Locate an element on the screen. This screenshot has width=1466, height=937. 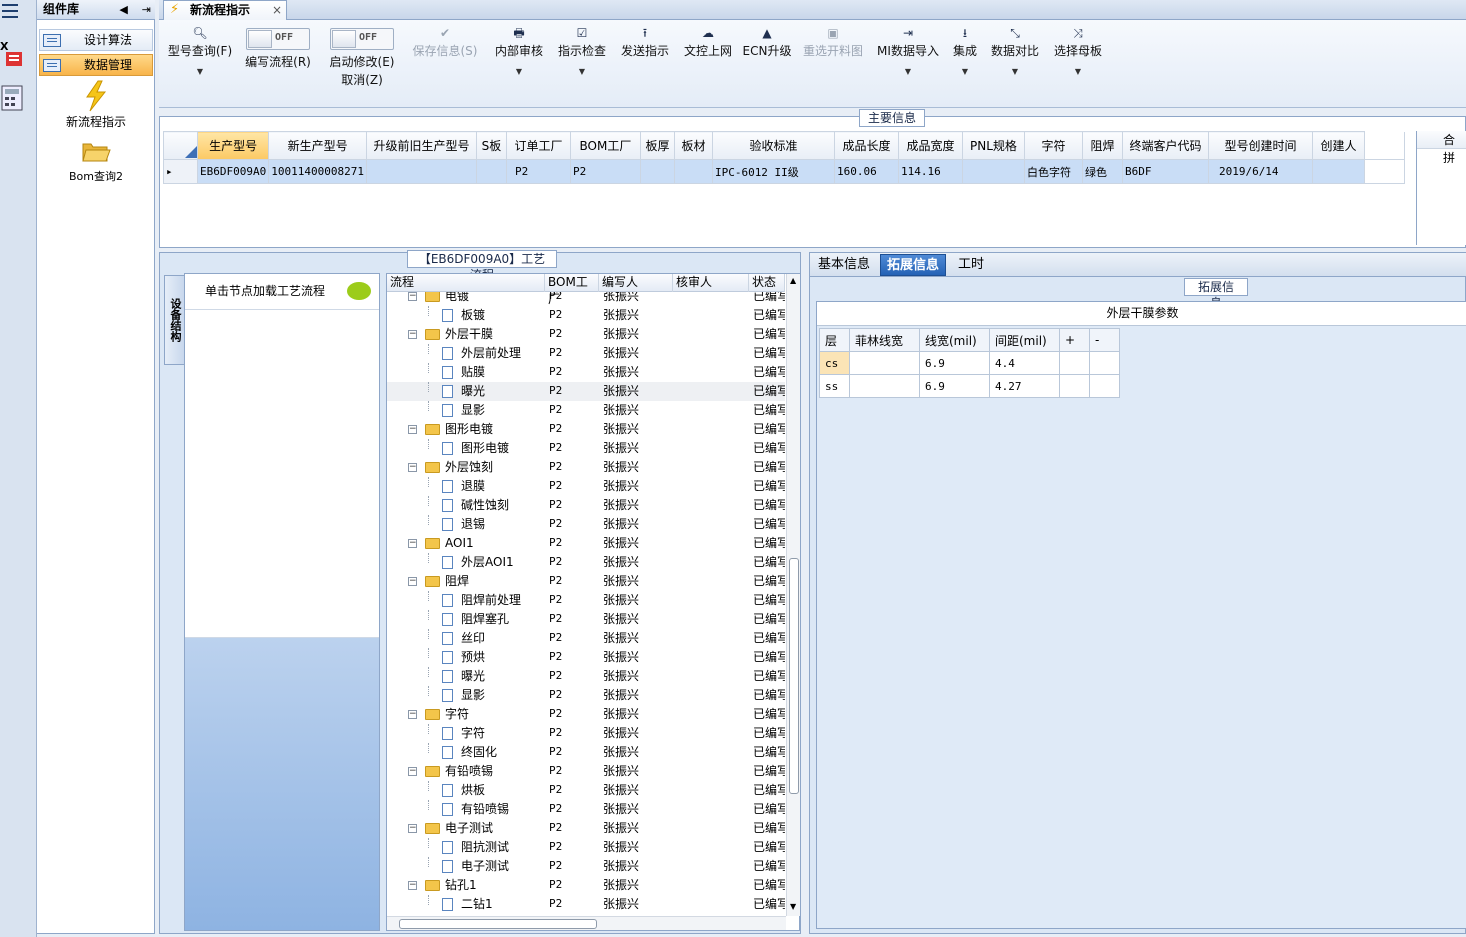
tree-leaf-row: 图形电镀 P2 张振兴 已编写 is located at coordinates (586, 448).